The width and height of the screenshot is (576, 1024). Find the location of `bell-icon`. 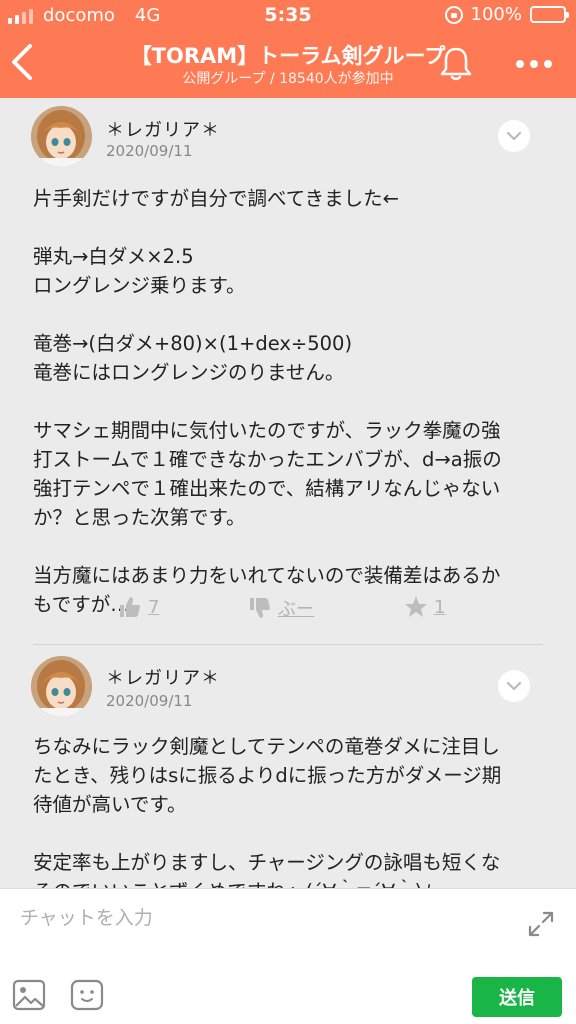

bell-icon is located at coordinates (456, 64).